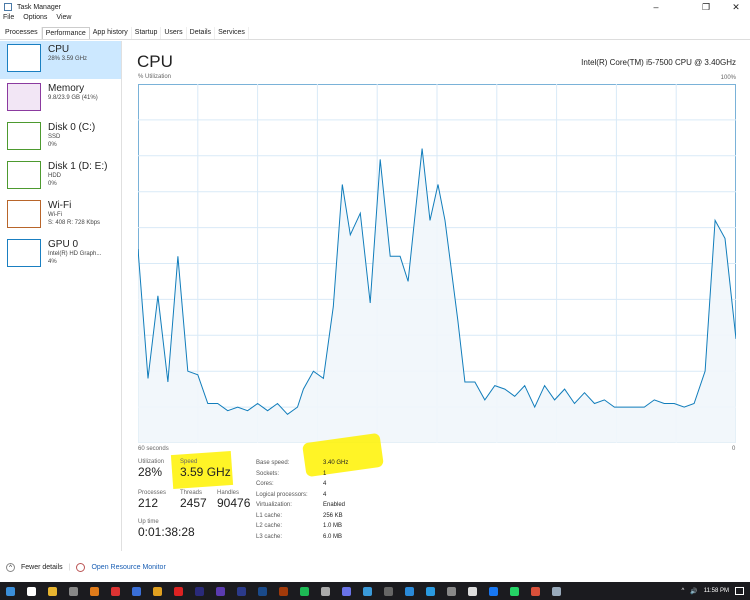 This screenshot has height=600, width=750. What do you see at coordinates (269, 515) in the screenshot?
I see `detail-key: L1 cache:` at bounding box center [269, 515].